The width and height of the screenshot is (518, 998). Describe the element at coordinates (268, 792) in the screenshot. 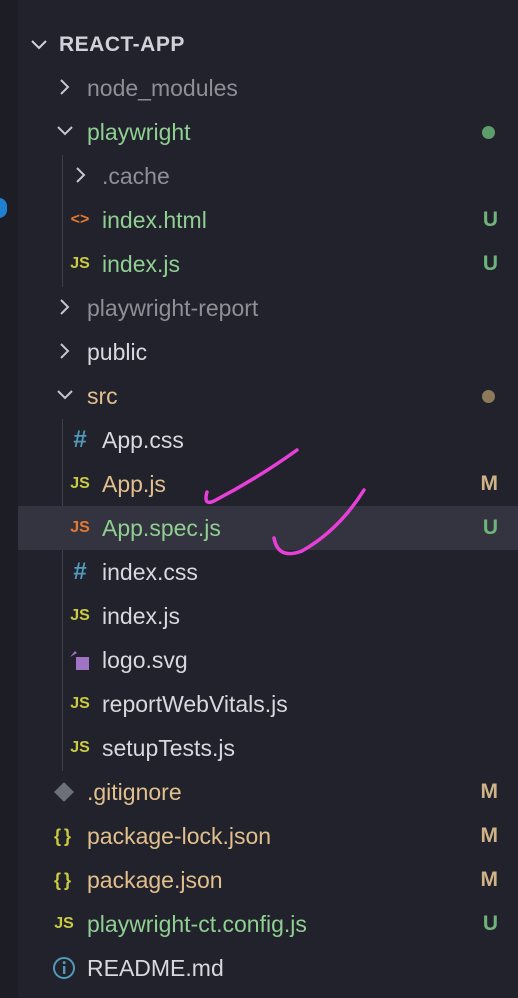

I see `file-item-gitignore: .gitignore M` at that location.